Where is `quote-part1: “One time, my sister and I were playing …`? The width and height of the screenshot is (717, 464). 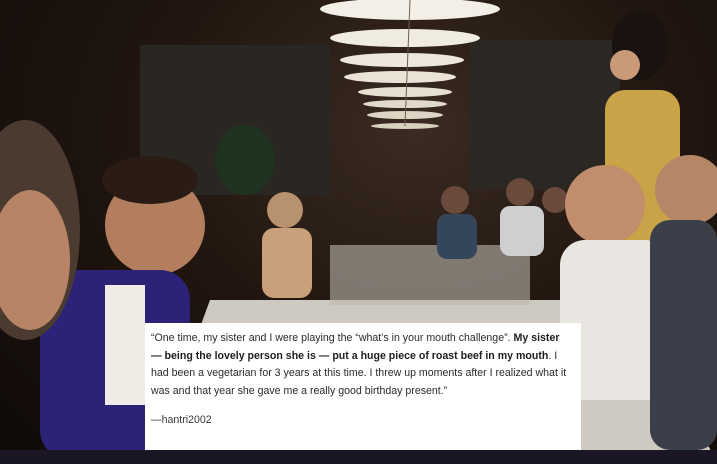 quote-part1: “One time, my sister and I were playing … is located at coordinates (331, 338).